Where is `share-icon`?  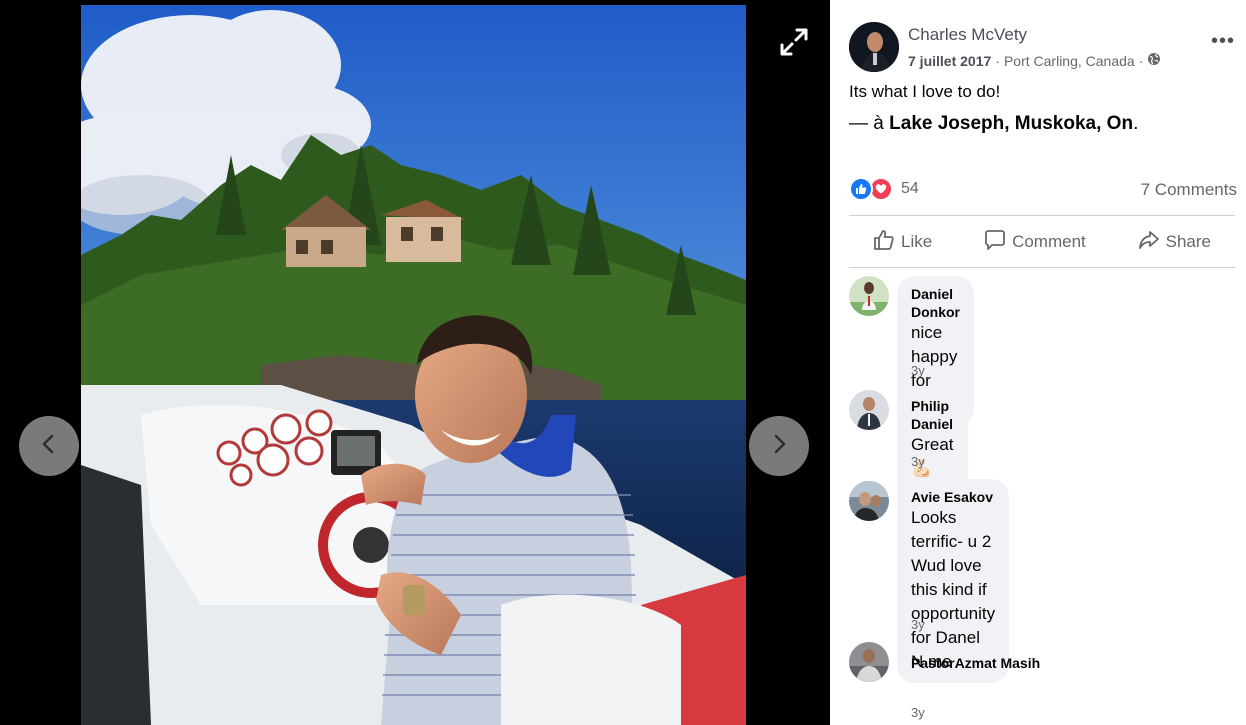
share-icon is located at coordinates (1149, 242).